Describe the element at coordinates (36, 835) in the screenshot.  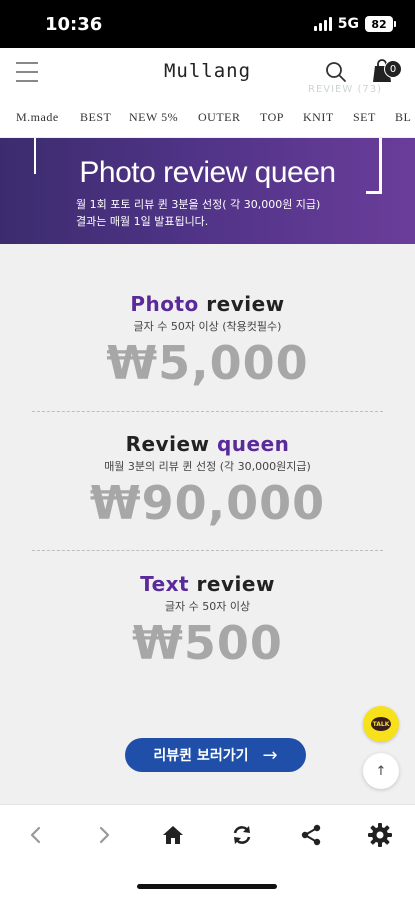
I see `back-icon` at that location.